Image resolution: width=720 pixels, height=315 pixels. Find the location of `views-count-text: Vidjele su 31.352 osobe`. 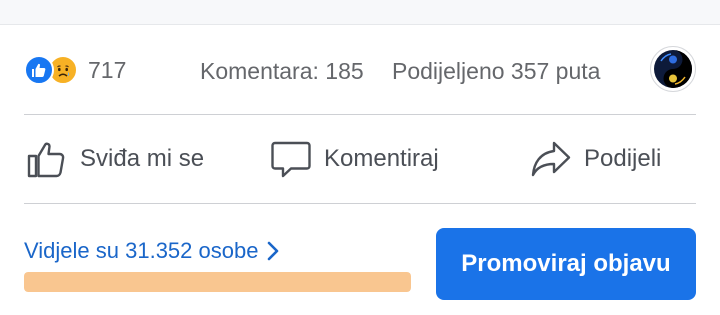

views-count-text: Vidjele su 31.352 osobe is located at coordinates (141, 250).